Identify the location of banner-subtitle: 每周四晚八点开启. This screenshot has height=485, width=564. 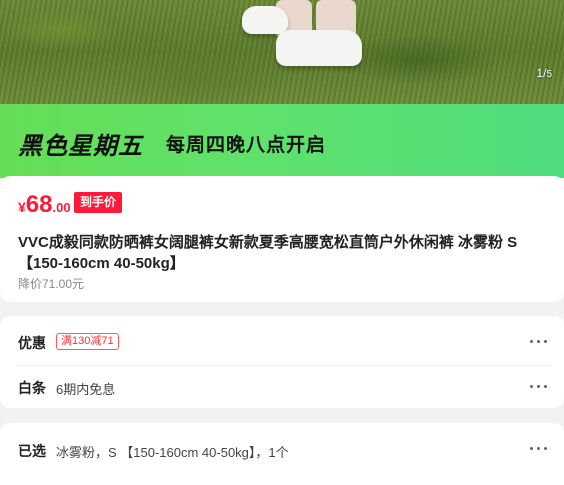
(246, 145).